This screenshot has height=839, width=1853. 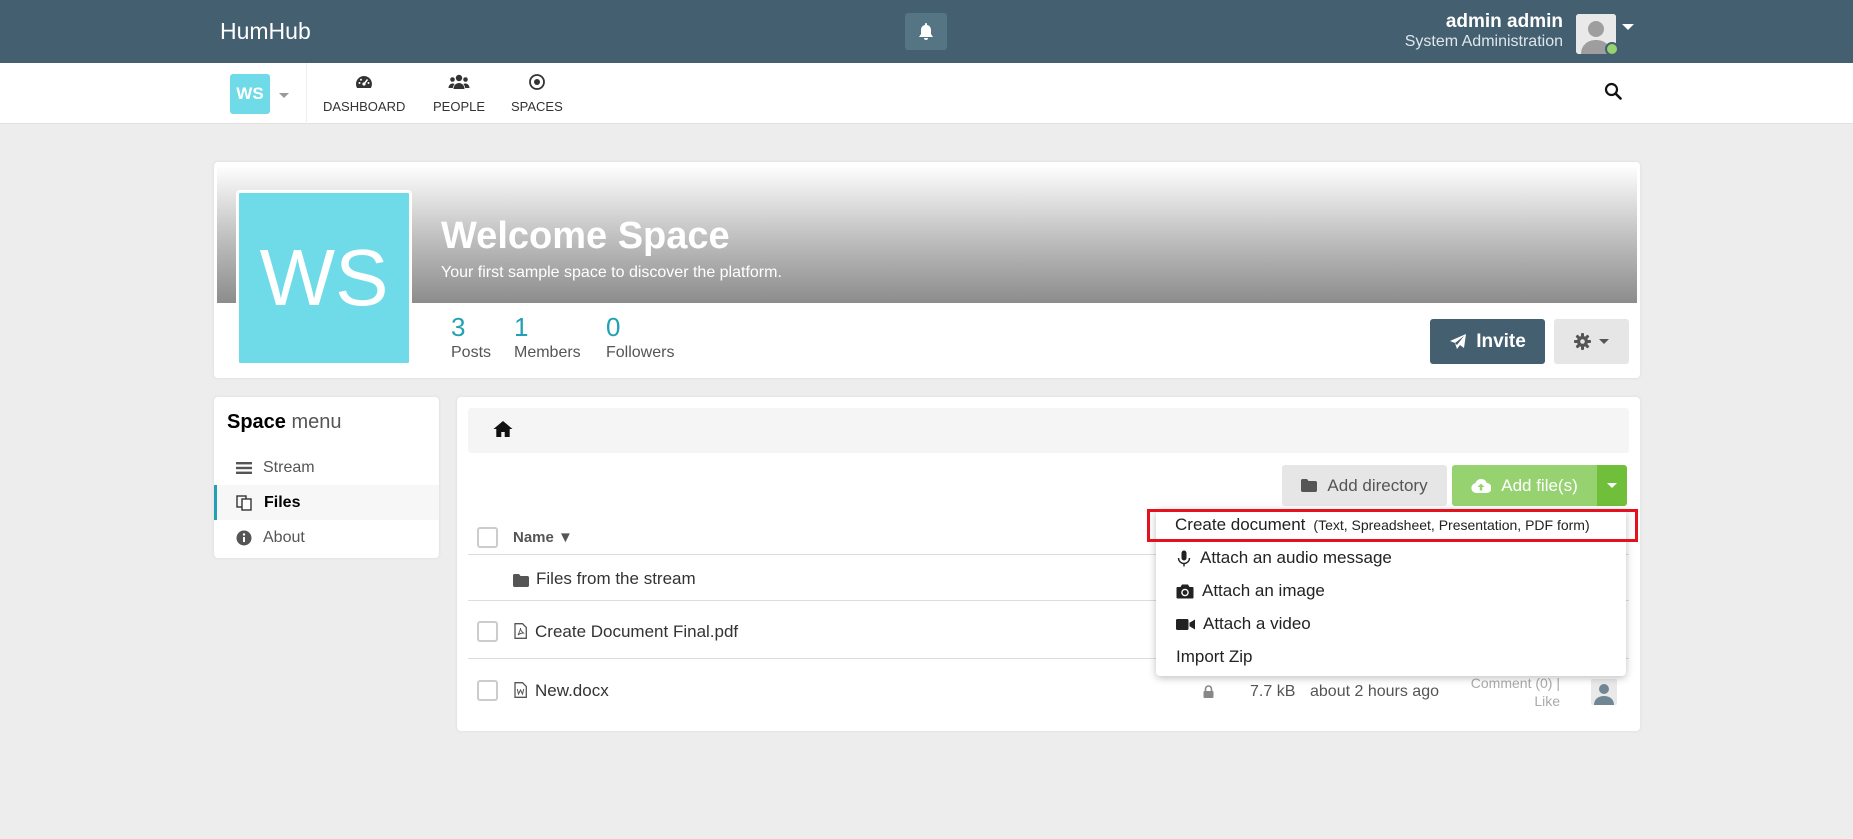 What do you see at coordinates (458, 327) in the screenshot?
I see `stat-value: 3` at bounding box center [458, 327].